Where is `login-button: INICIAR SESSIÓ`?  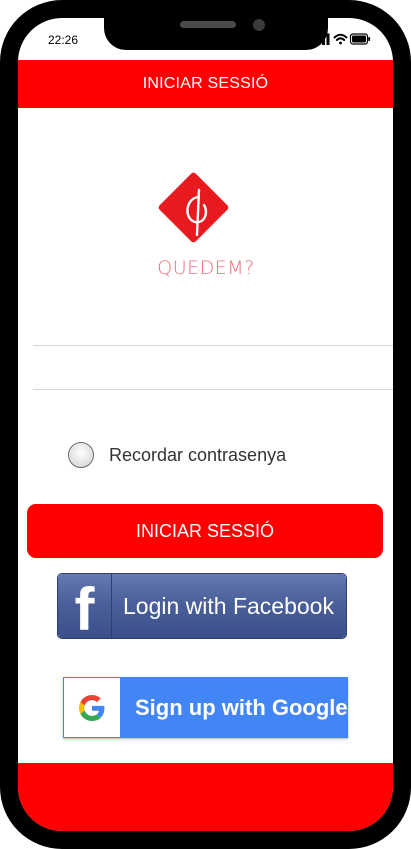
login-button: INICIAR SESSIÓ is located at coordinates (205, 531).